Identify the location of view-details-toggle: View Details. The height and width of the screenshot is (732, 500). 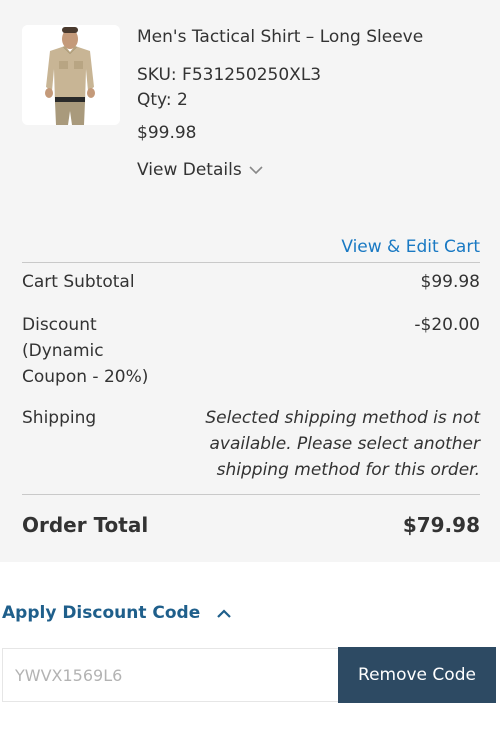
(200, 170).